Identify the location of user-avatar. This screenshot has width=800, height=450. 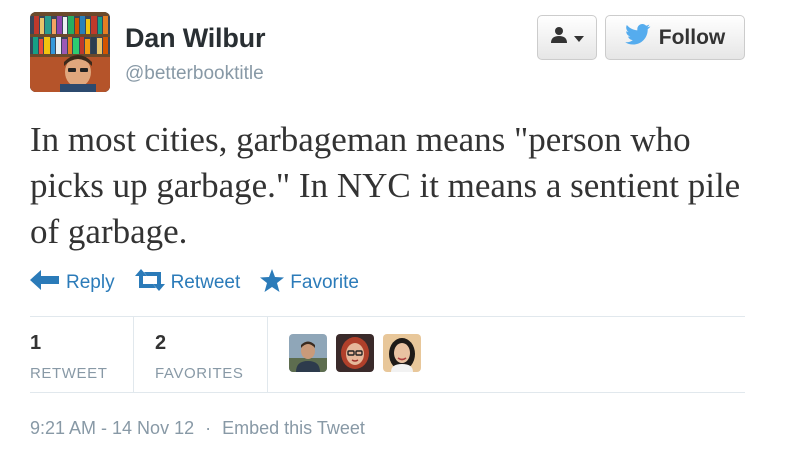
(70, 52).